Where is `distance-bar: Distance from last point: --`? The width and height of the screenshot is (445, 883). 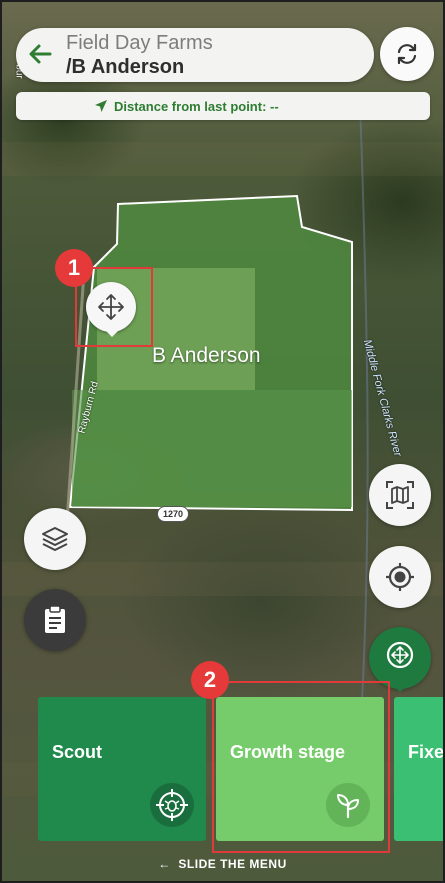 distance-bar: Distance from last point: -- is located at coordinates (223, 106).